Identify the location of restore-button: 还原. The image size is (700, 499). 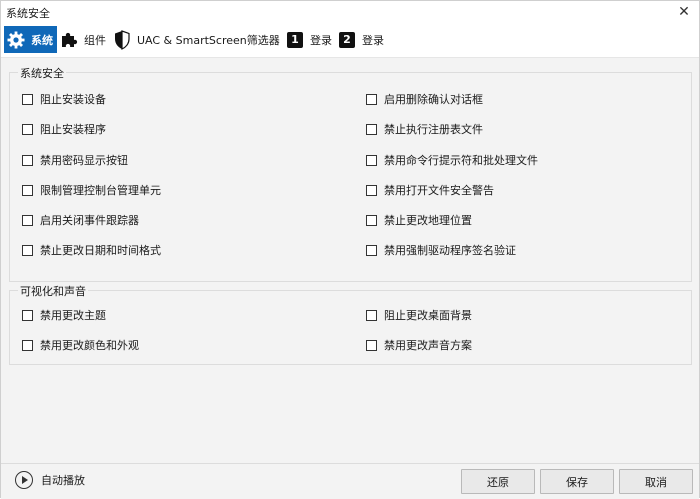
(498, 481).